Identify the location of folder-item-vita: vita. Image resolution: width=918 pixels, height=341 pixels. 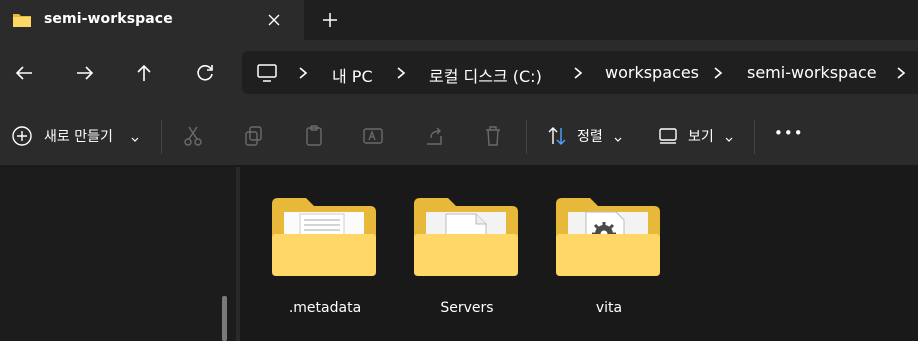
(609, 260).